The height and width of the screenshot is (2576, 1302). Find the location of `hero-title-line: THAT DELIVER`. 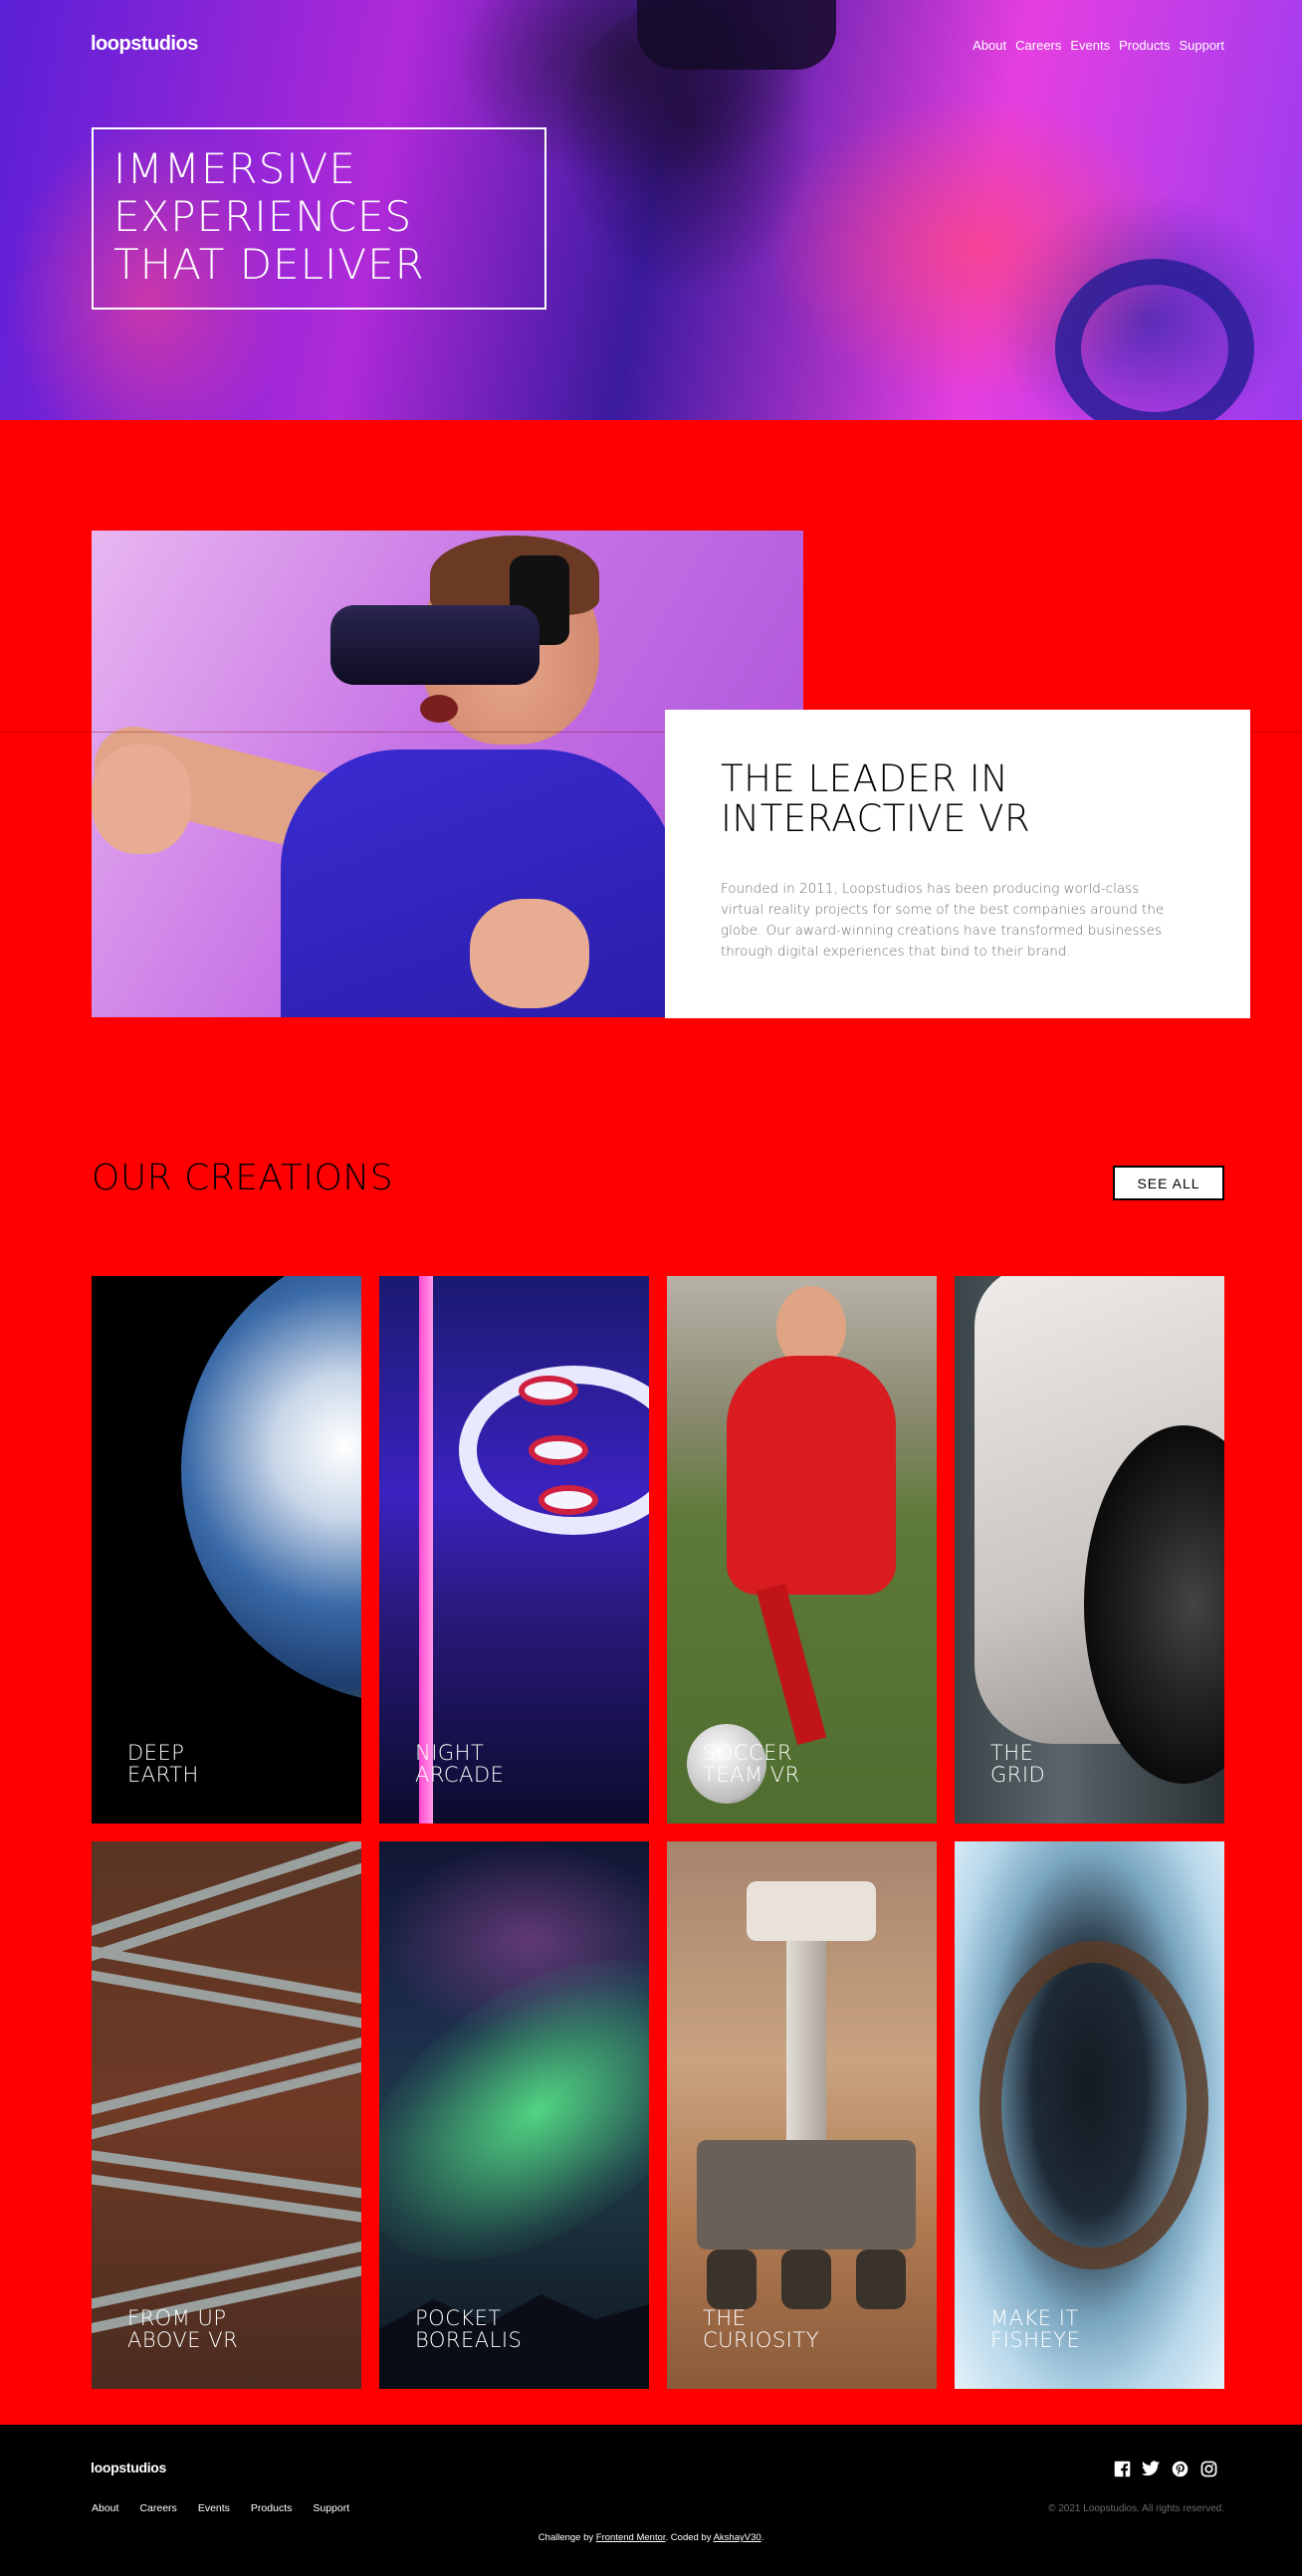

hero-title-line: THAT DELIVER is located at coordinates (269, 264).